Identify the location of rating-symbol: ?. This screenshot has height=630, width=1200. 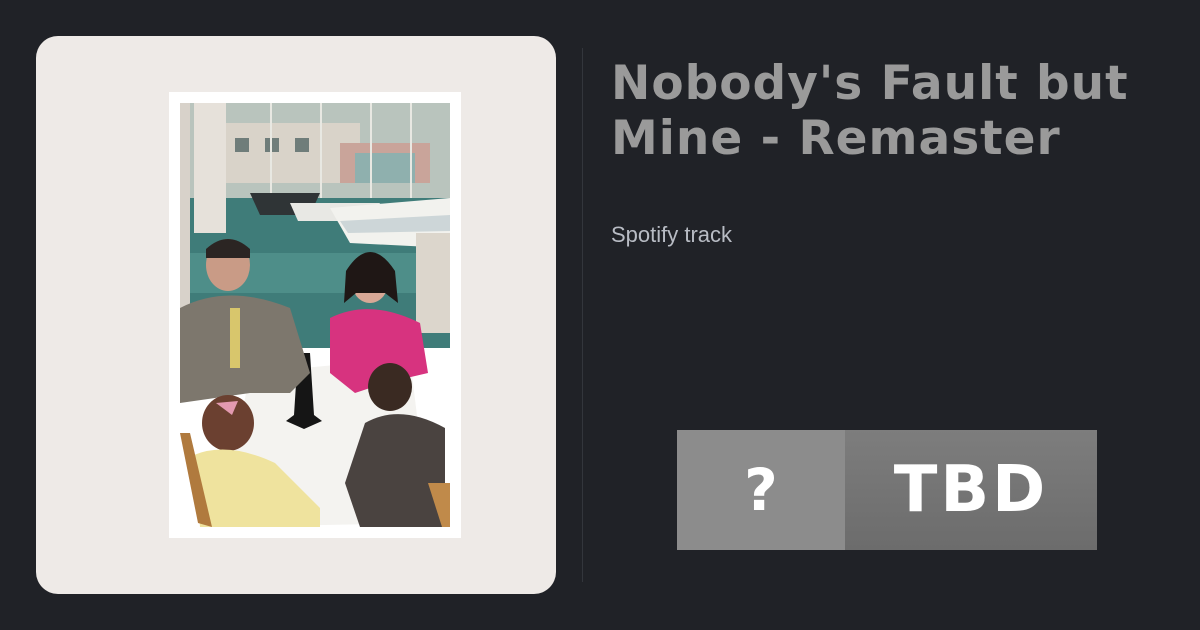
(761, 490).